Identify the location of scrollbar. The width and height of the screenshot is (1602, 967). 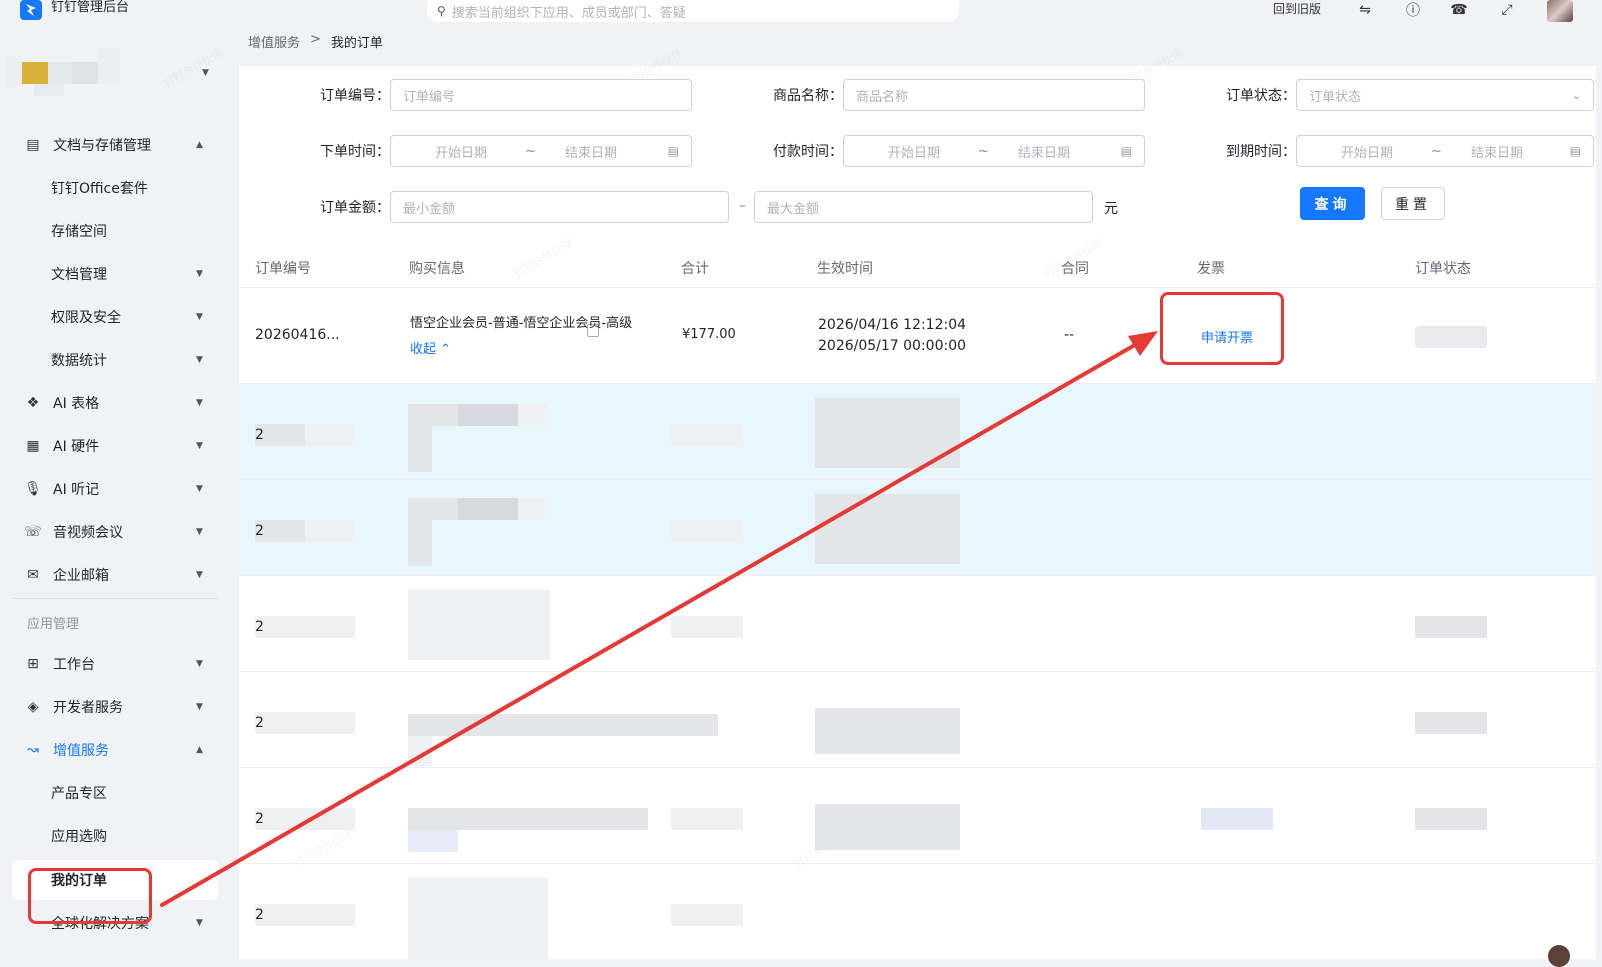
(1599, 512).